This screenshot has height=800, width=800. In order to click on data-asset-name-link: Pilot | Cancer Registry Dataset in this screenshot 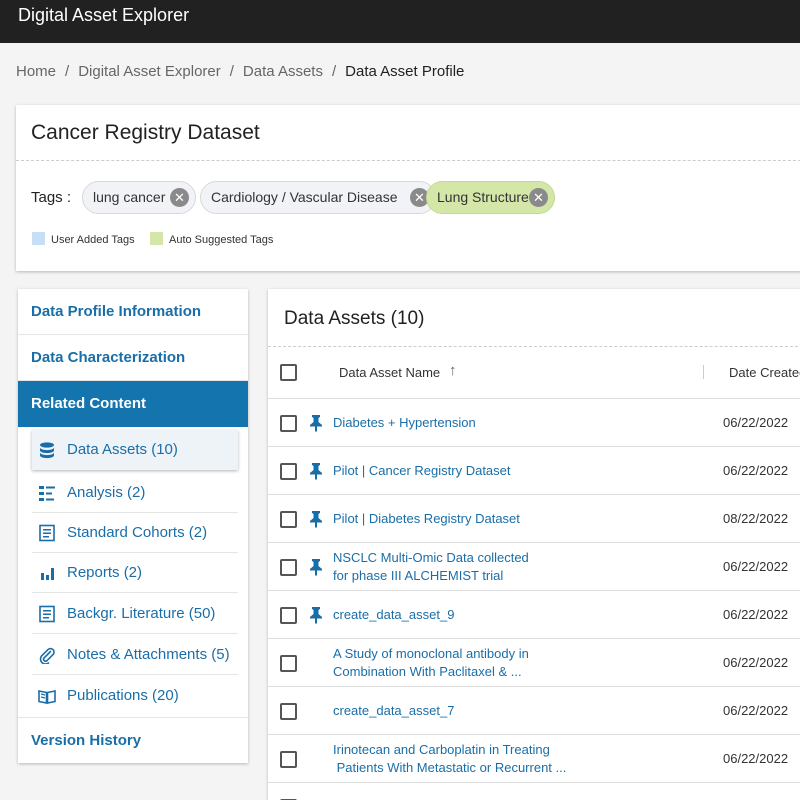, I will do `click(422, 471)`.